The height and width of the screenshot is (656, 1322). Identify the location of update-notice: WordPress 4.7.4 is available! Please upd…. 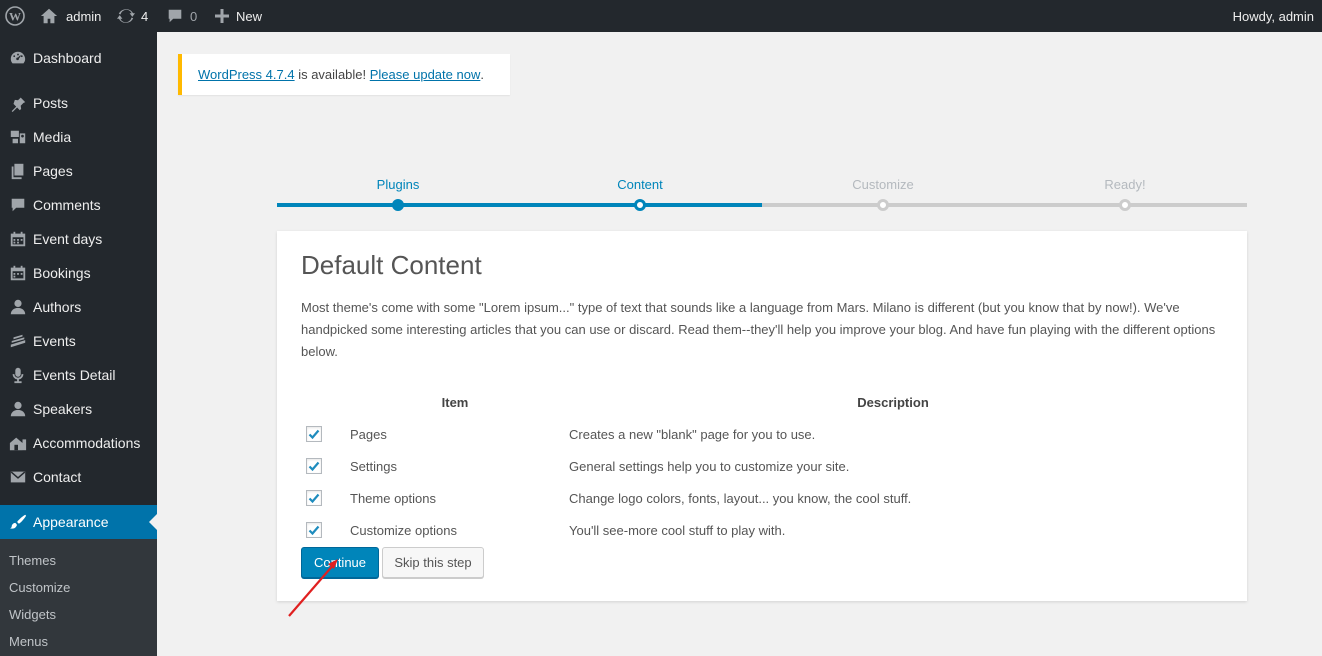
(344, 74).